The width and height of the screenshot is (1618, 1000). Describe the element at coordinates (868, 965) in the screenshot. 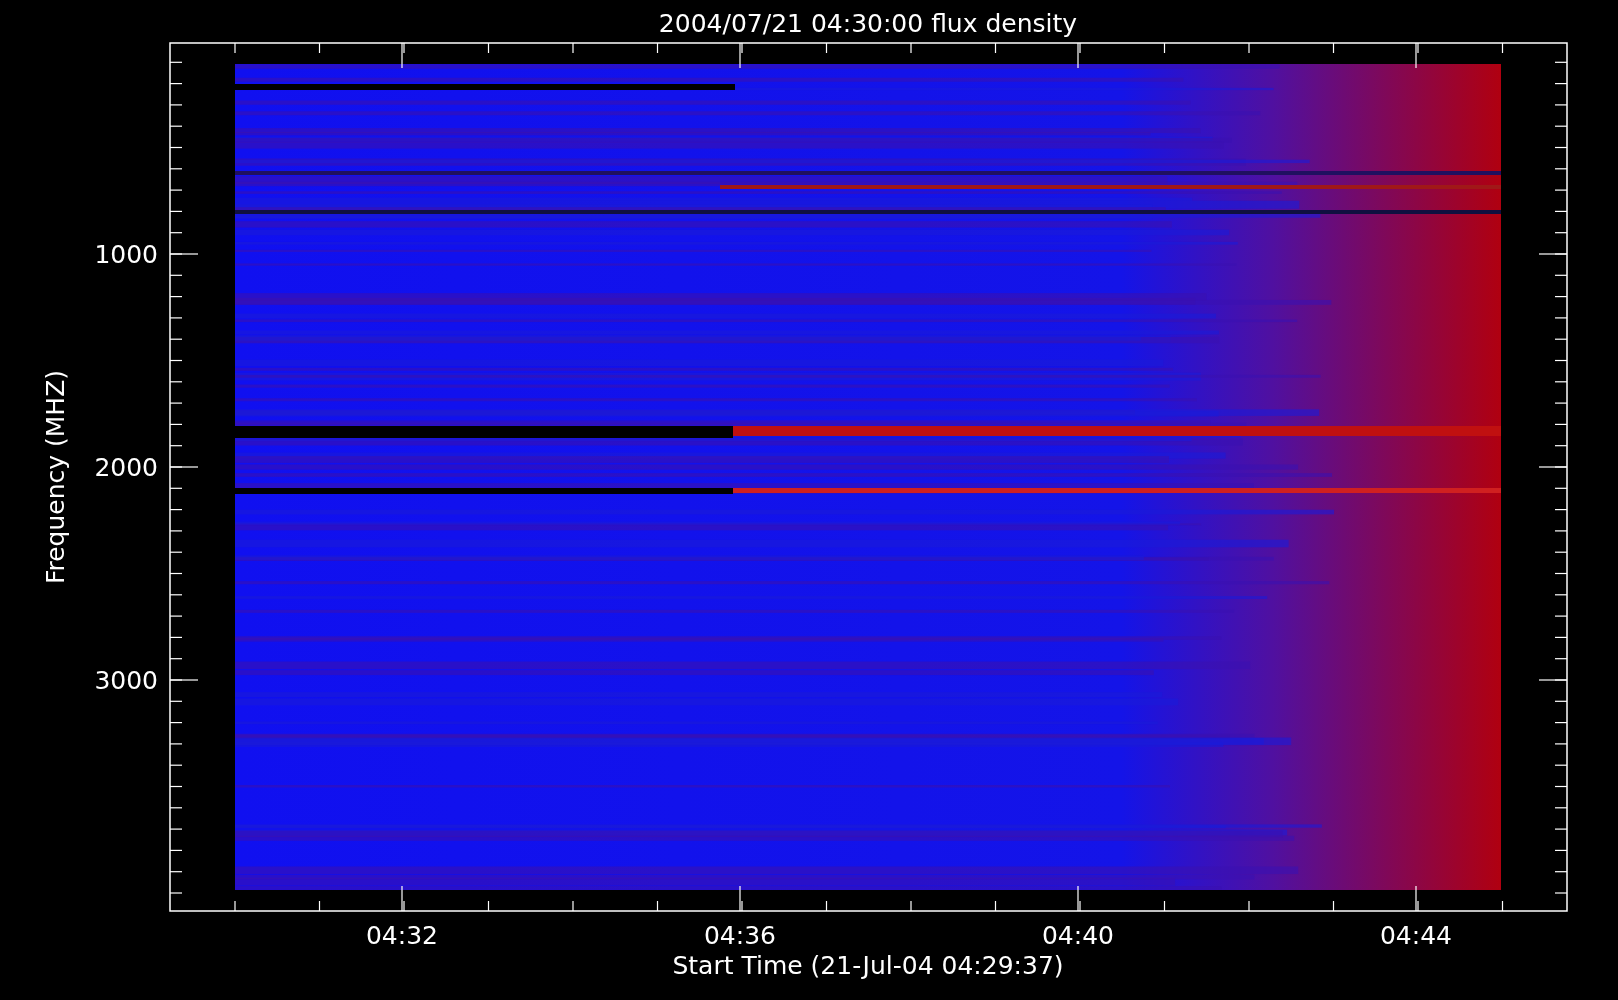

I see `x-axis-label: Start Time (21-Jul-04 04:29:37)` at that location.